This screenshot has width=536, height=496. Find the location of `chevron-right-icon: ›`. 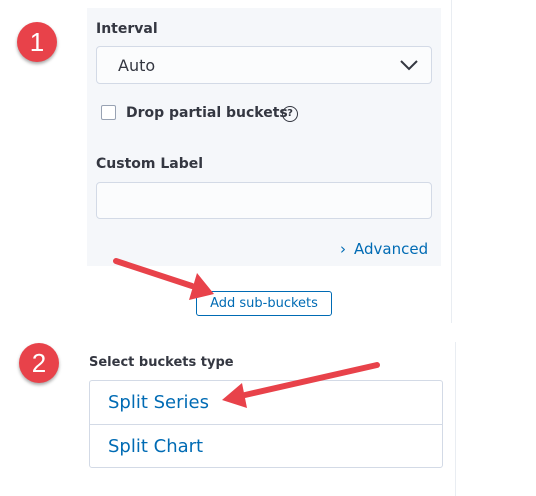

chevron-right-icon: › is located at coordinates (343, 249).